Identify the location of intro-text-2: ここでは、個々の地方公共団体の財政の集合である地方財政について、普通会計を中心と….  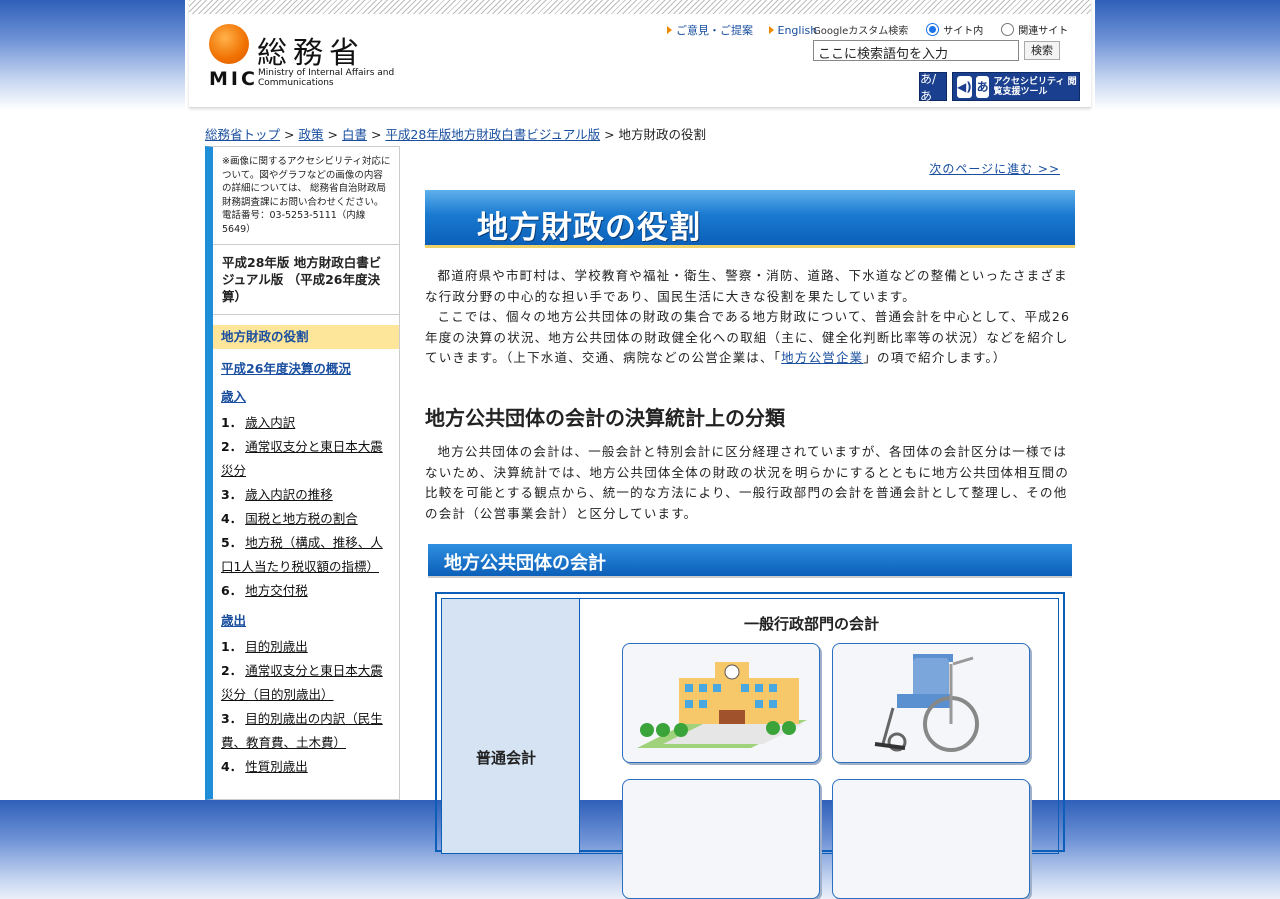
(749, 338).